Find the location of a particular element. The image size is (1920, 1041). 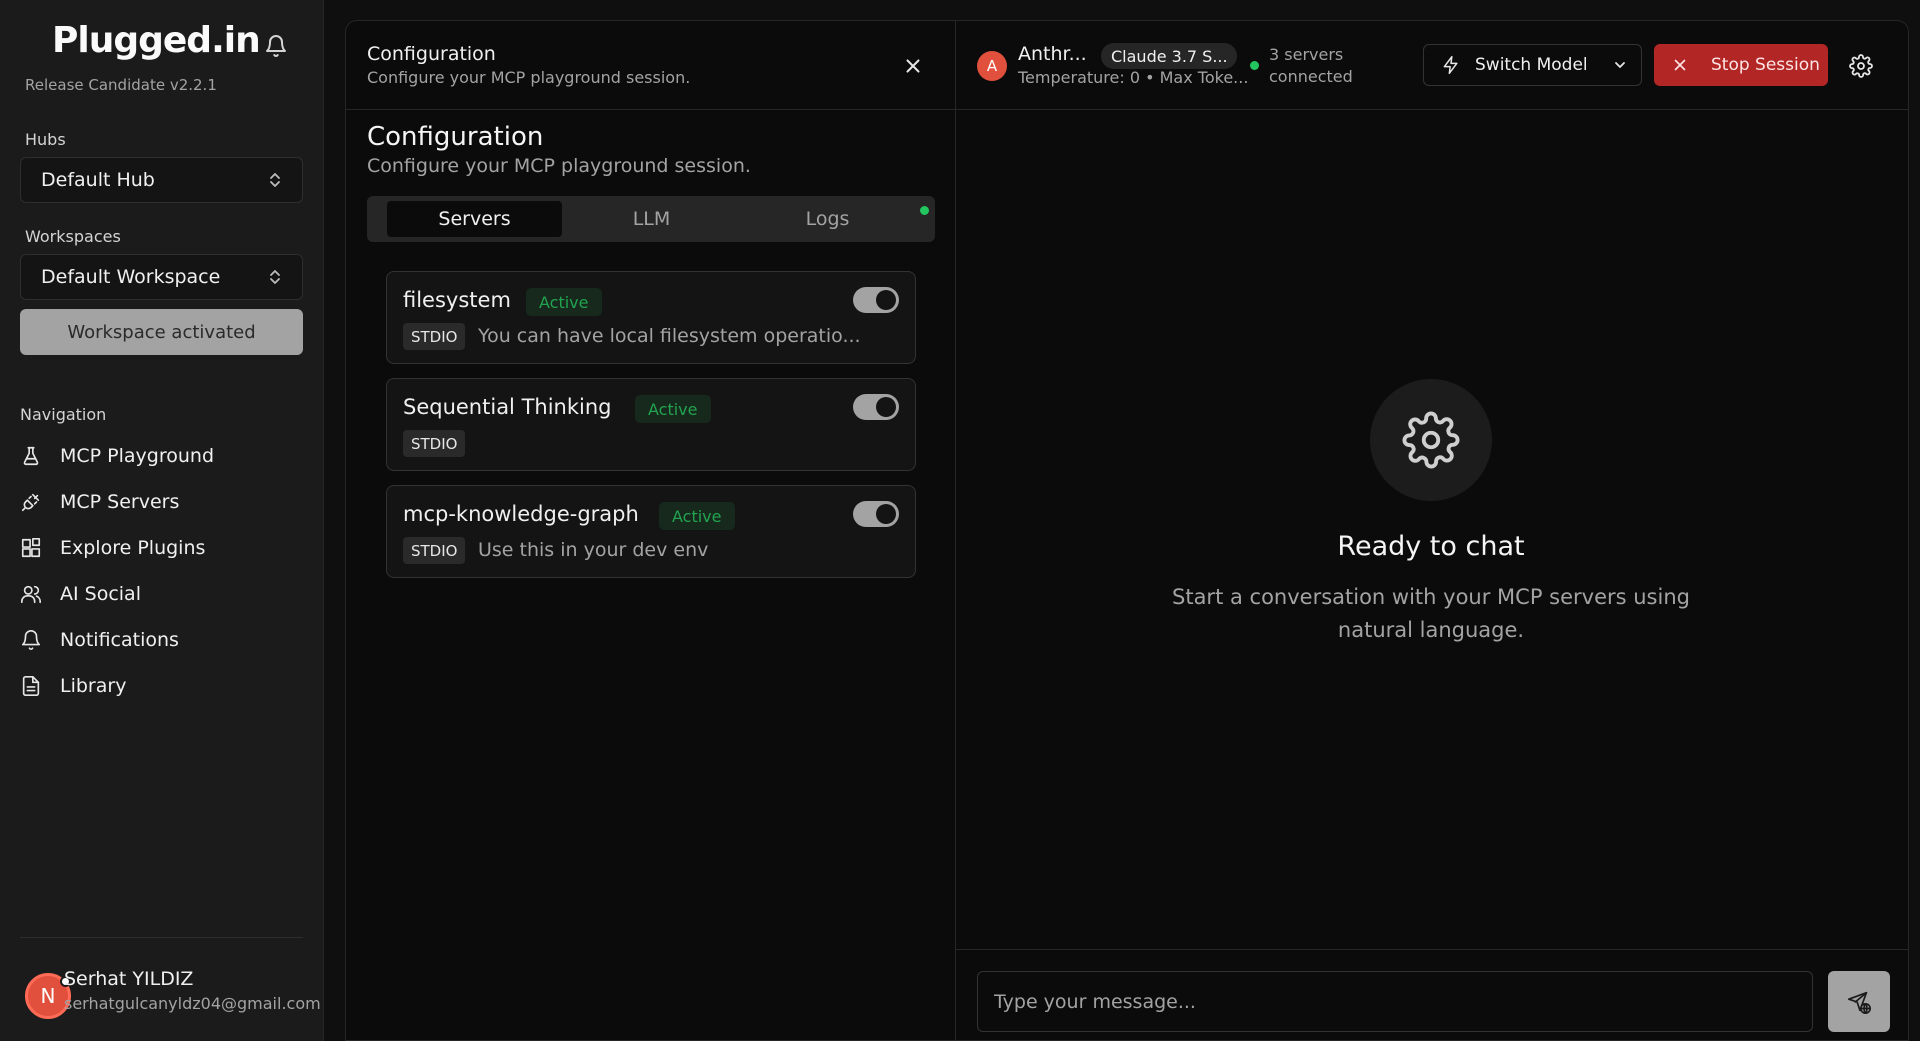

tab-servers: Servers is located at coordinates (474, 219).